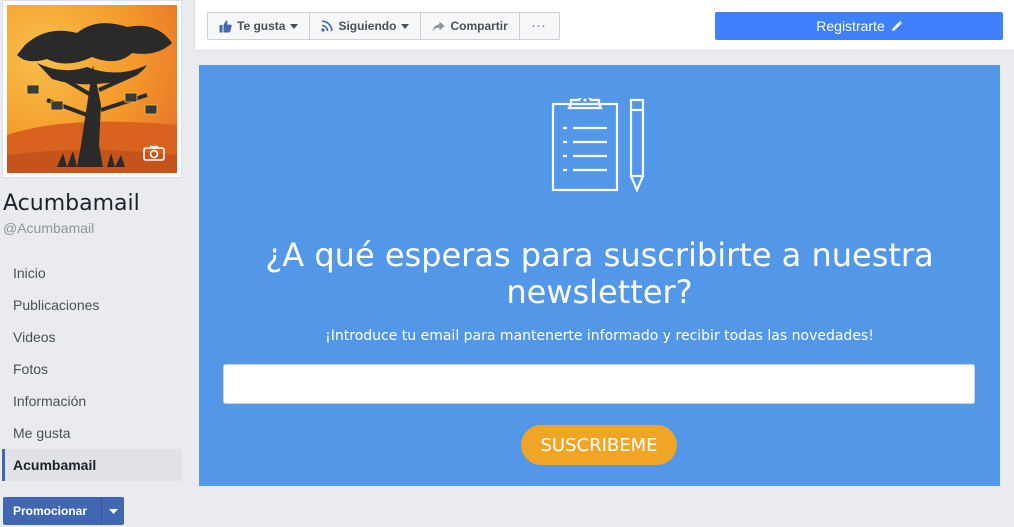 This screenshot has width=1014, height=527. I want to click on register-button: Registrarte, so click(859, 26).